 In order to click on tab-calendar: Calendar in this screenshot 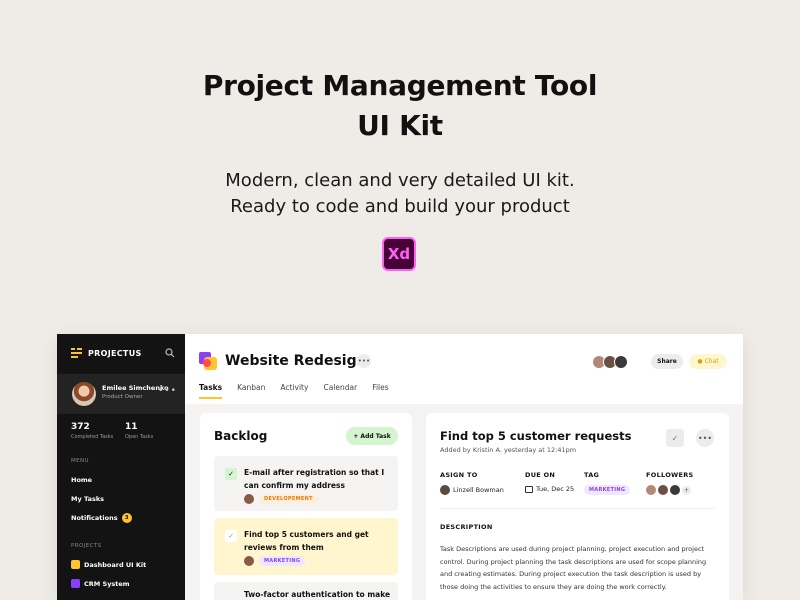, I will do `click(340, 391)`.